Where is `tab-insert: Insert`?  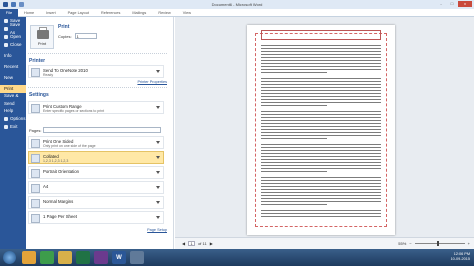
tab-insert: Insert is located at coordinates (51, 13).